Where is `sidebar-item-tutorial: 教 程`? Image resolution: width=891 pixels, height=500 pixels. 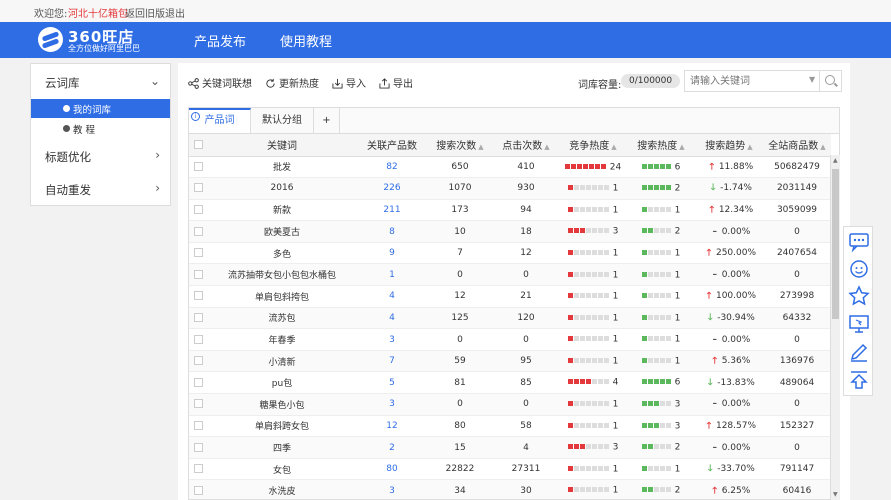
sidebar-item-tutorial: 教 程 is located at coordinates (100, 128).